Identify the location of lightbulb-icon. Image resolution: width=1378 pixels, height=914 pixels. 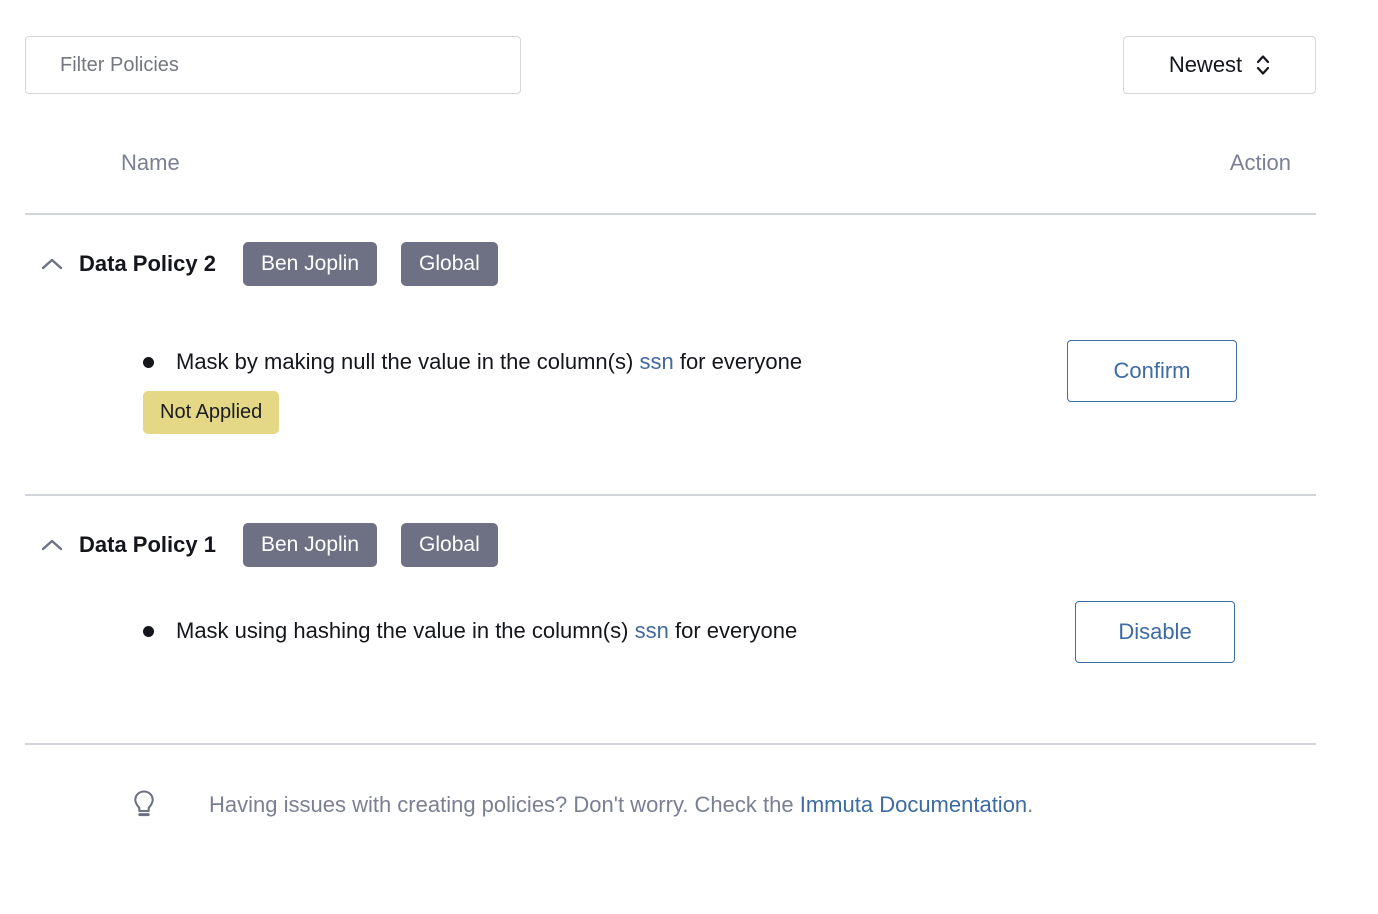
(144, 805).